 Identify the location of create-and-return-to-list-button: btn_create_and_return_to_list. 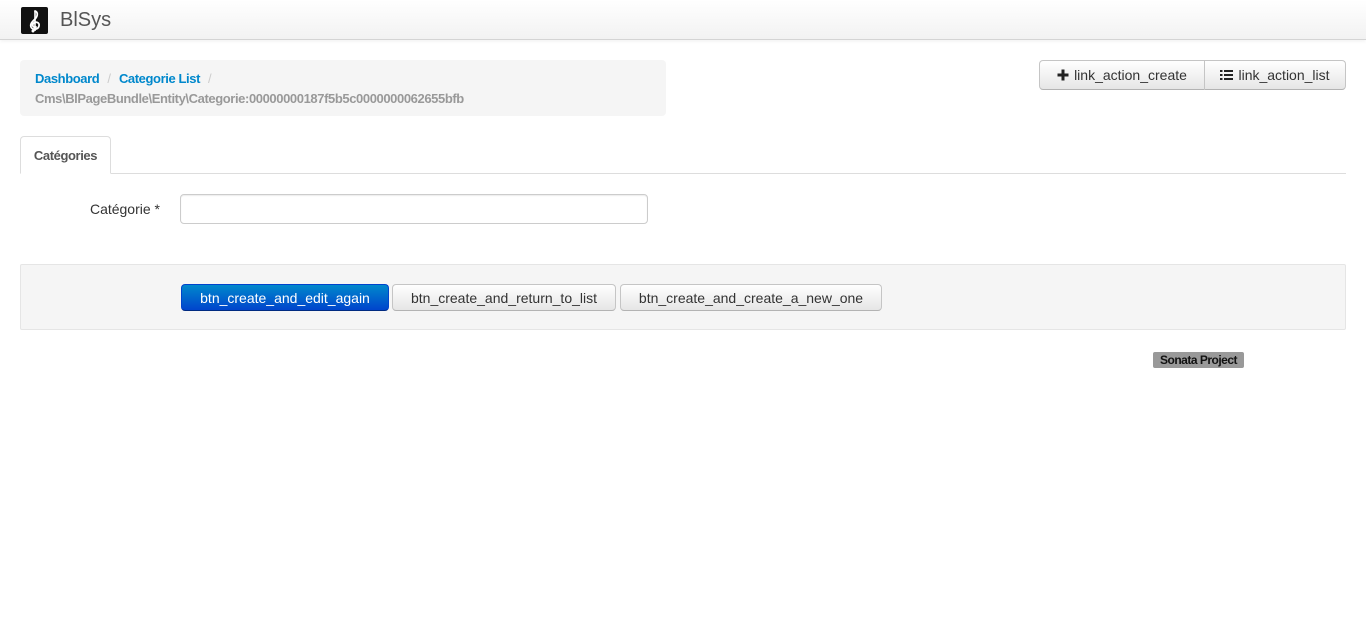
(504, 297).